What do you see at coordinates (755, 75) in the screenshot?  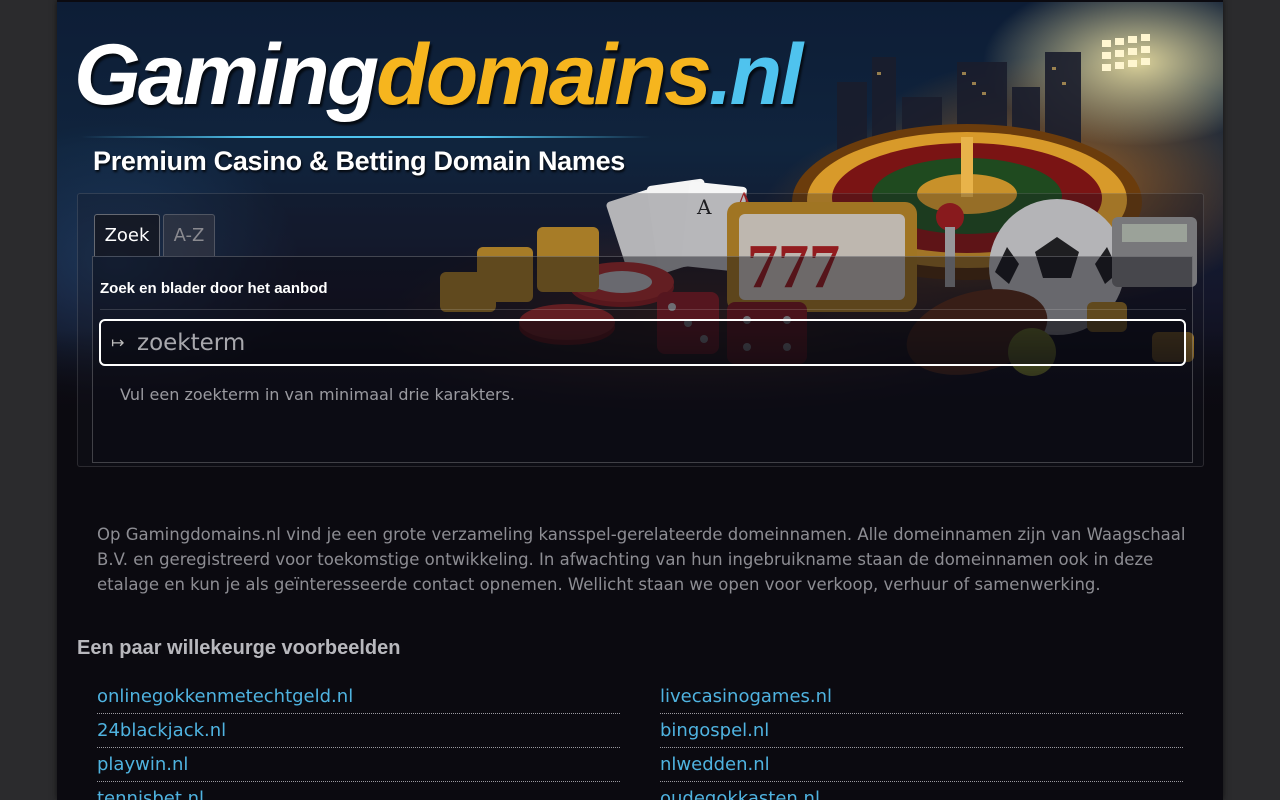 I see `logo-part-tld: .nl` at bounding box center [755, 75].